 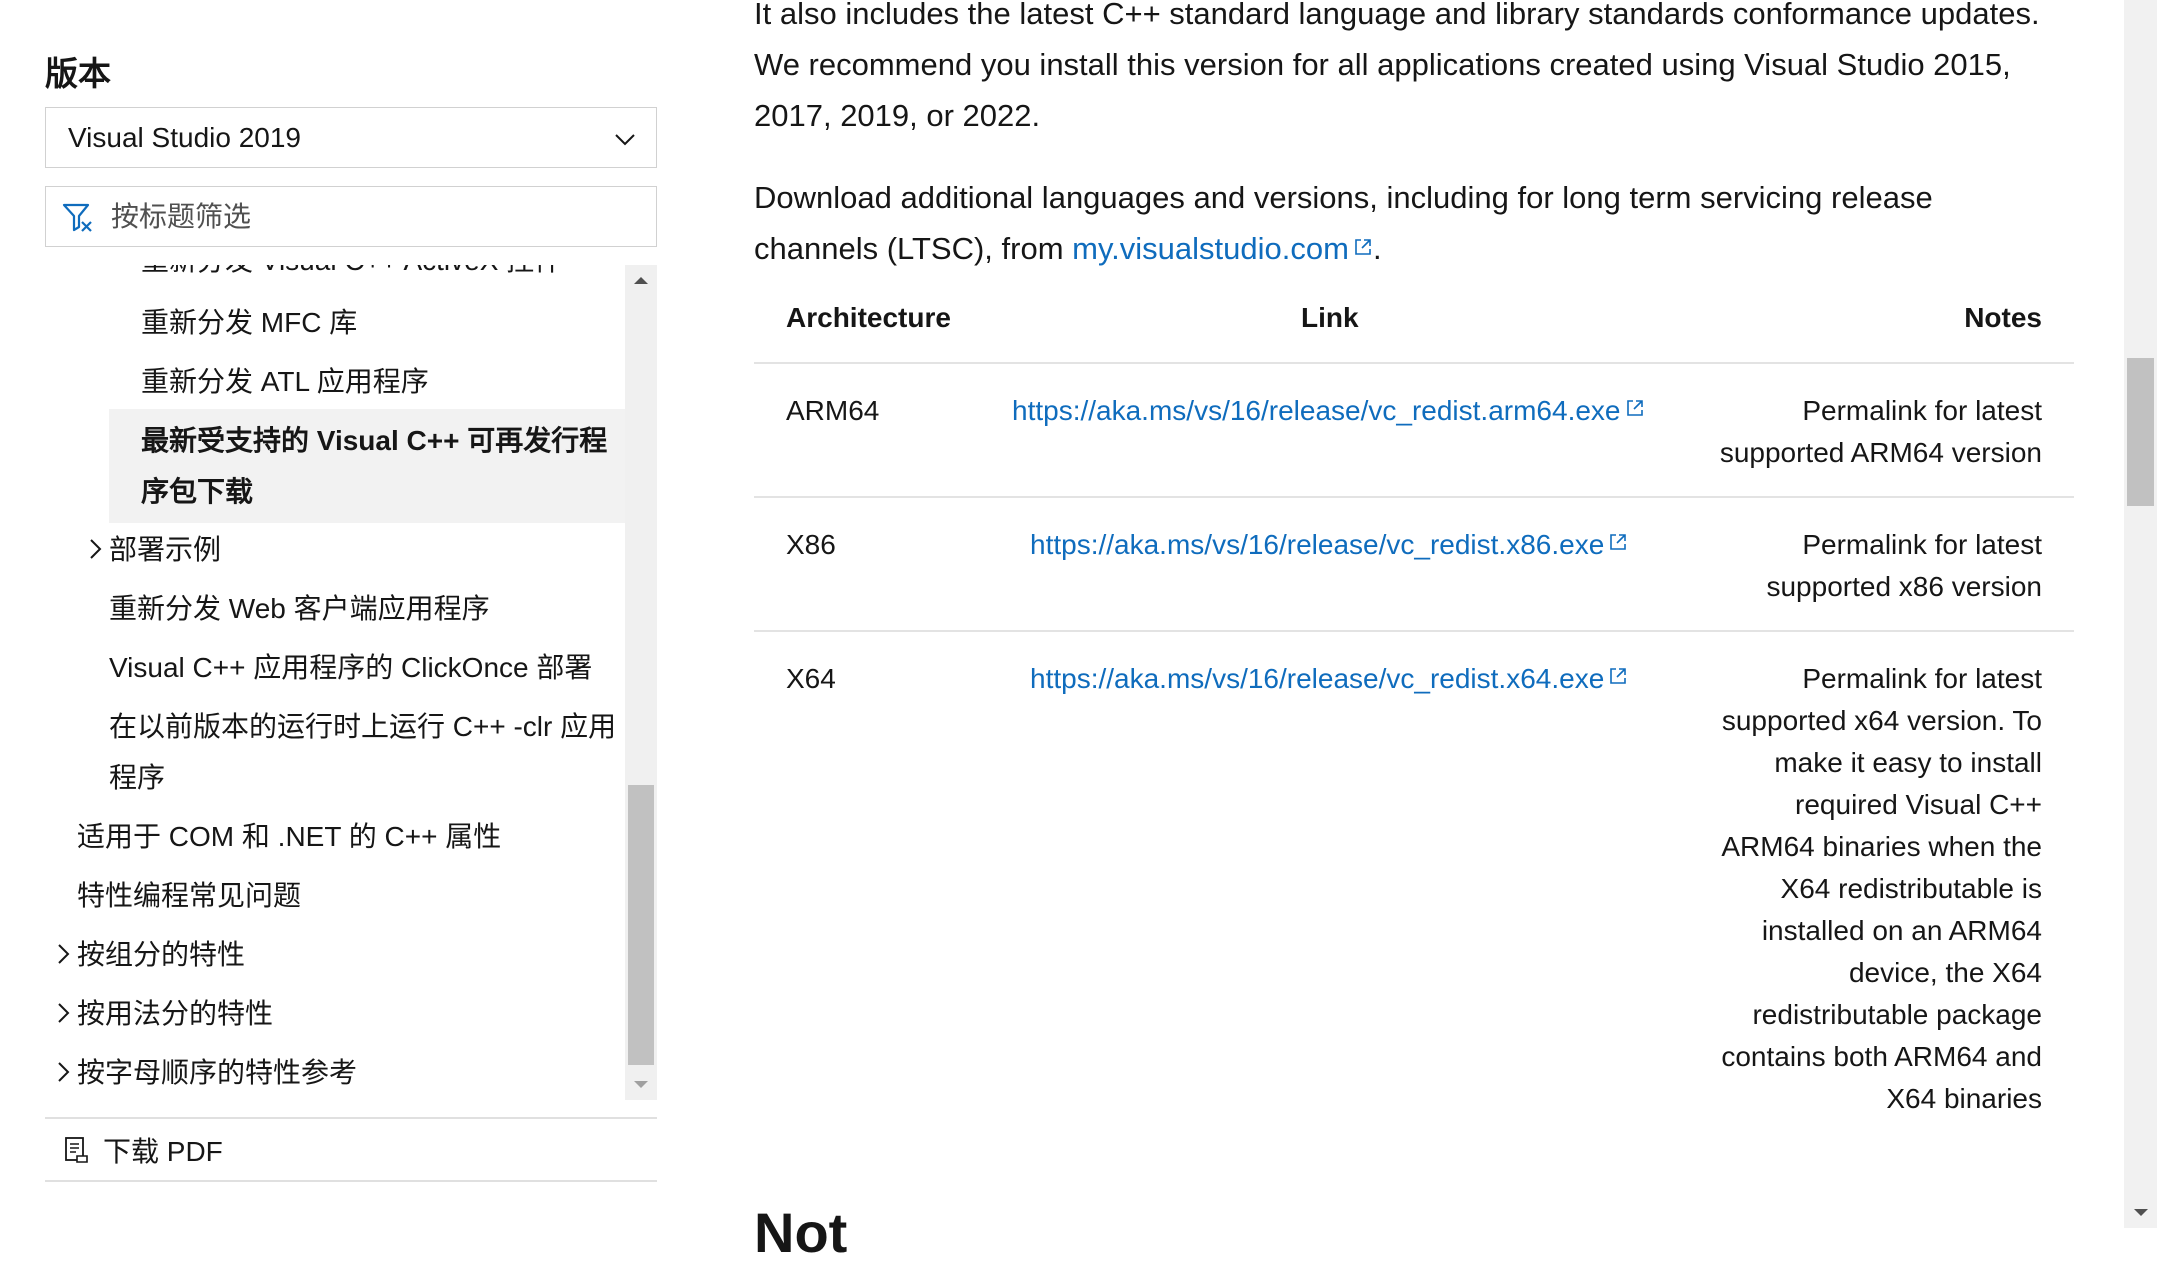 I want to click on toc-item-latest-redist: 最新受支持的 Visual C++ 可再发行程序包下载, so click(x=367, y=466).